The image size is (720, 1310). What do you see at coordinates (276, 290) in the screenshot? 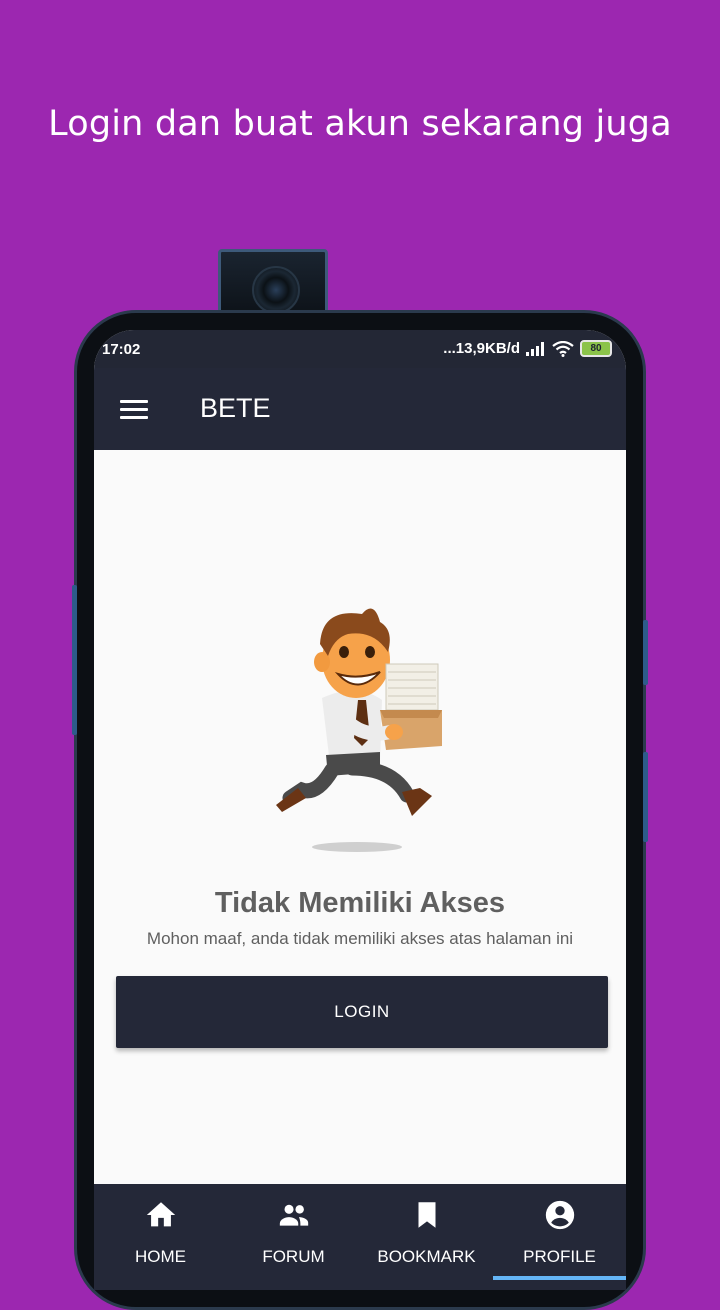
I see `camera-lens` at bounding box center [276, 290].